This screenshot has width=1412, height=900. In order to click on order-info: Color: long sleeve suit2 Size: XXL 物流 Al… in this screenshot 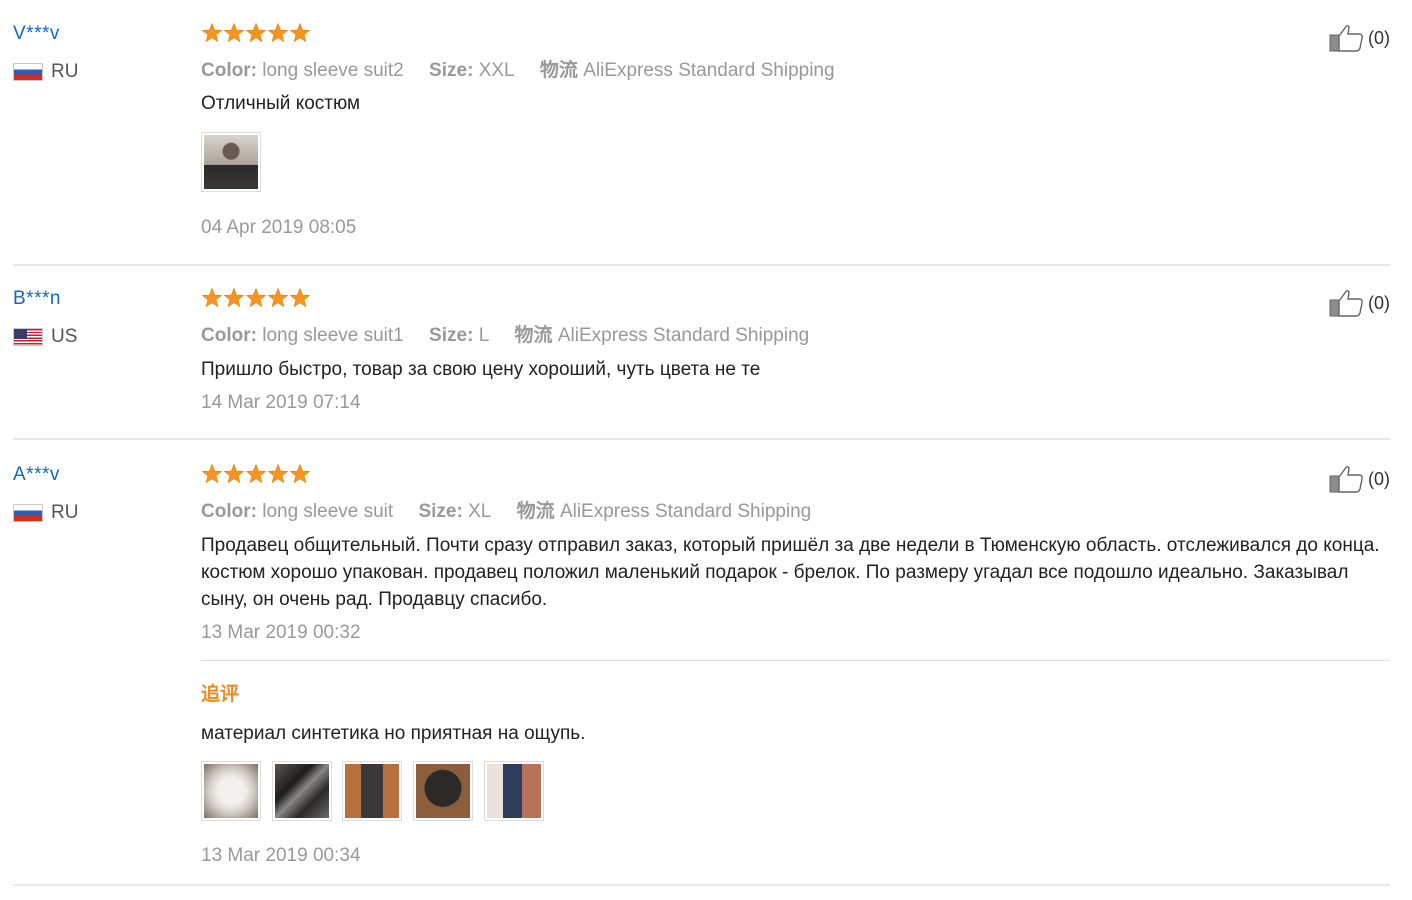, I will do `click(518, 68)`.